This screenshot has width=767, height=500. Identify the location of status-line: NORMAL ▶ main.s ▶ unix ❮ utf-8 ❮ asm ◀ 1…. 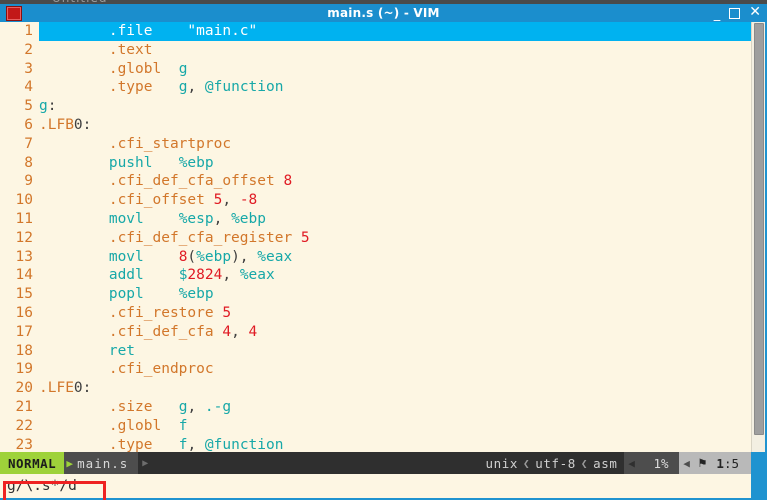
(375, 463).